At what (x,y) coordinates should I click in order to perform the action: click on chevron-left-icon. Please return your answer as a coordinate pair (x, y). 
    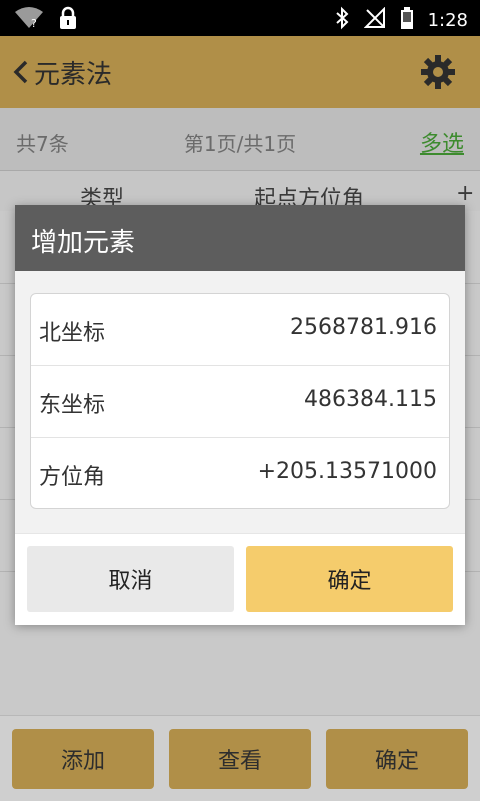
    Looking at the image, I should click on (22, 72).